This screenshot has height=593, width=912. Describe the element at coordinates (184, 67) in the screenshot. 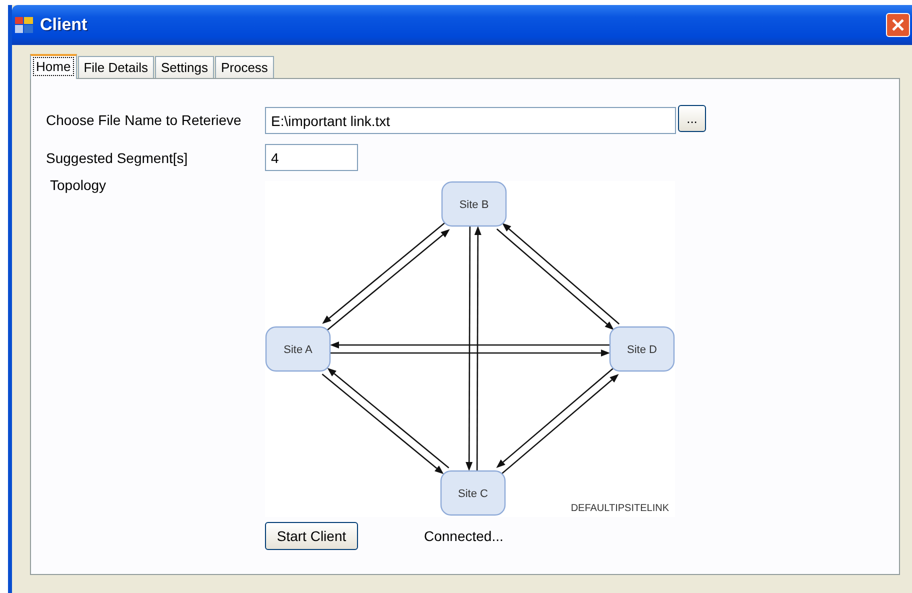

I see `tab: Settings` at that location.